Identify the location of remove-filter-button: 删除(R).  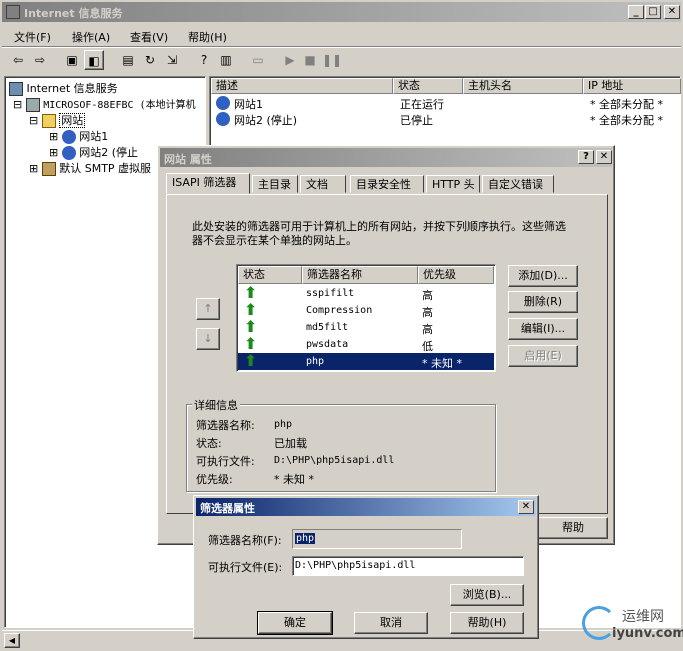
(543, 302).